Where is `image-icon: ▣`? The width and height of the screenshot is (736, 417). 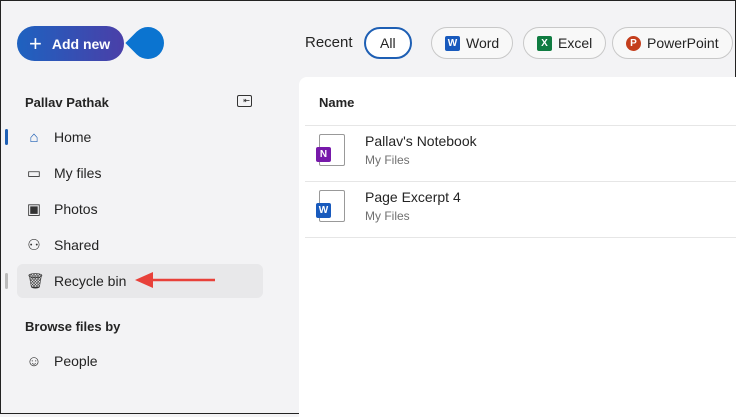 image-icon: ▣ is located at coordinates (34, 209).